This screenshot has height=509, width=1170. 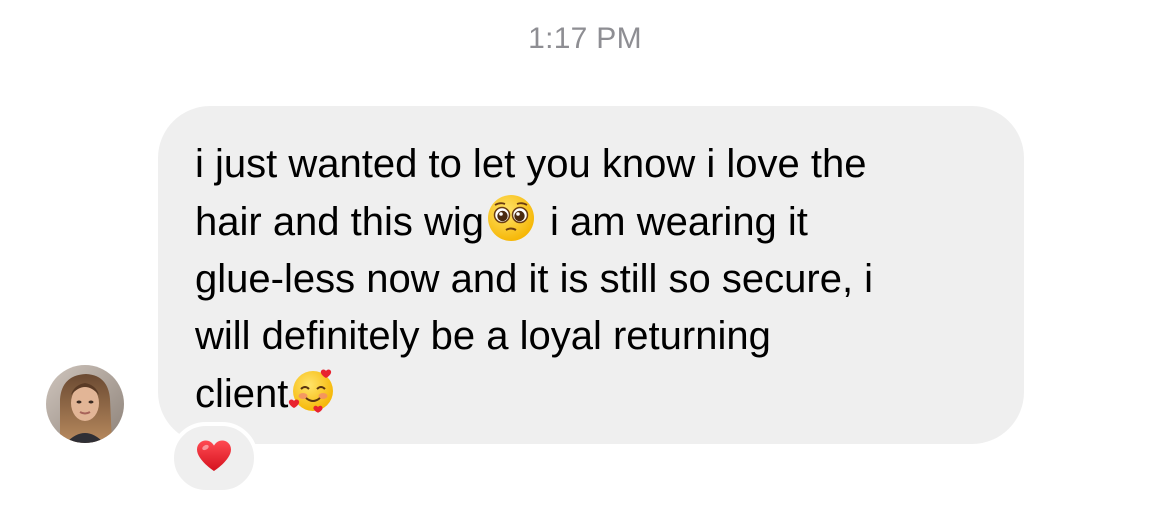 I want to click on pleading-face-icon, so click(x=511, y=218).